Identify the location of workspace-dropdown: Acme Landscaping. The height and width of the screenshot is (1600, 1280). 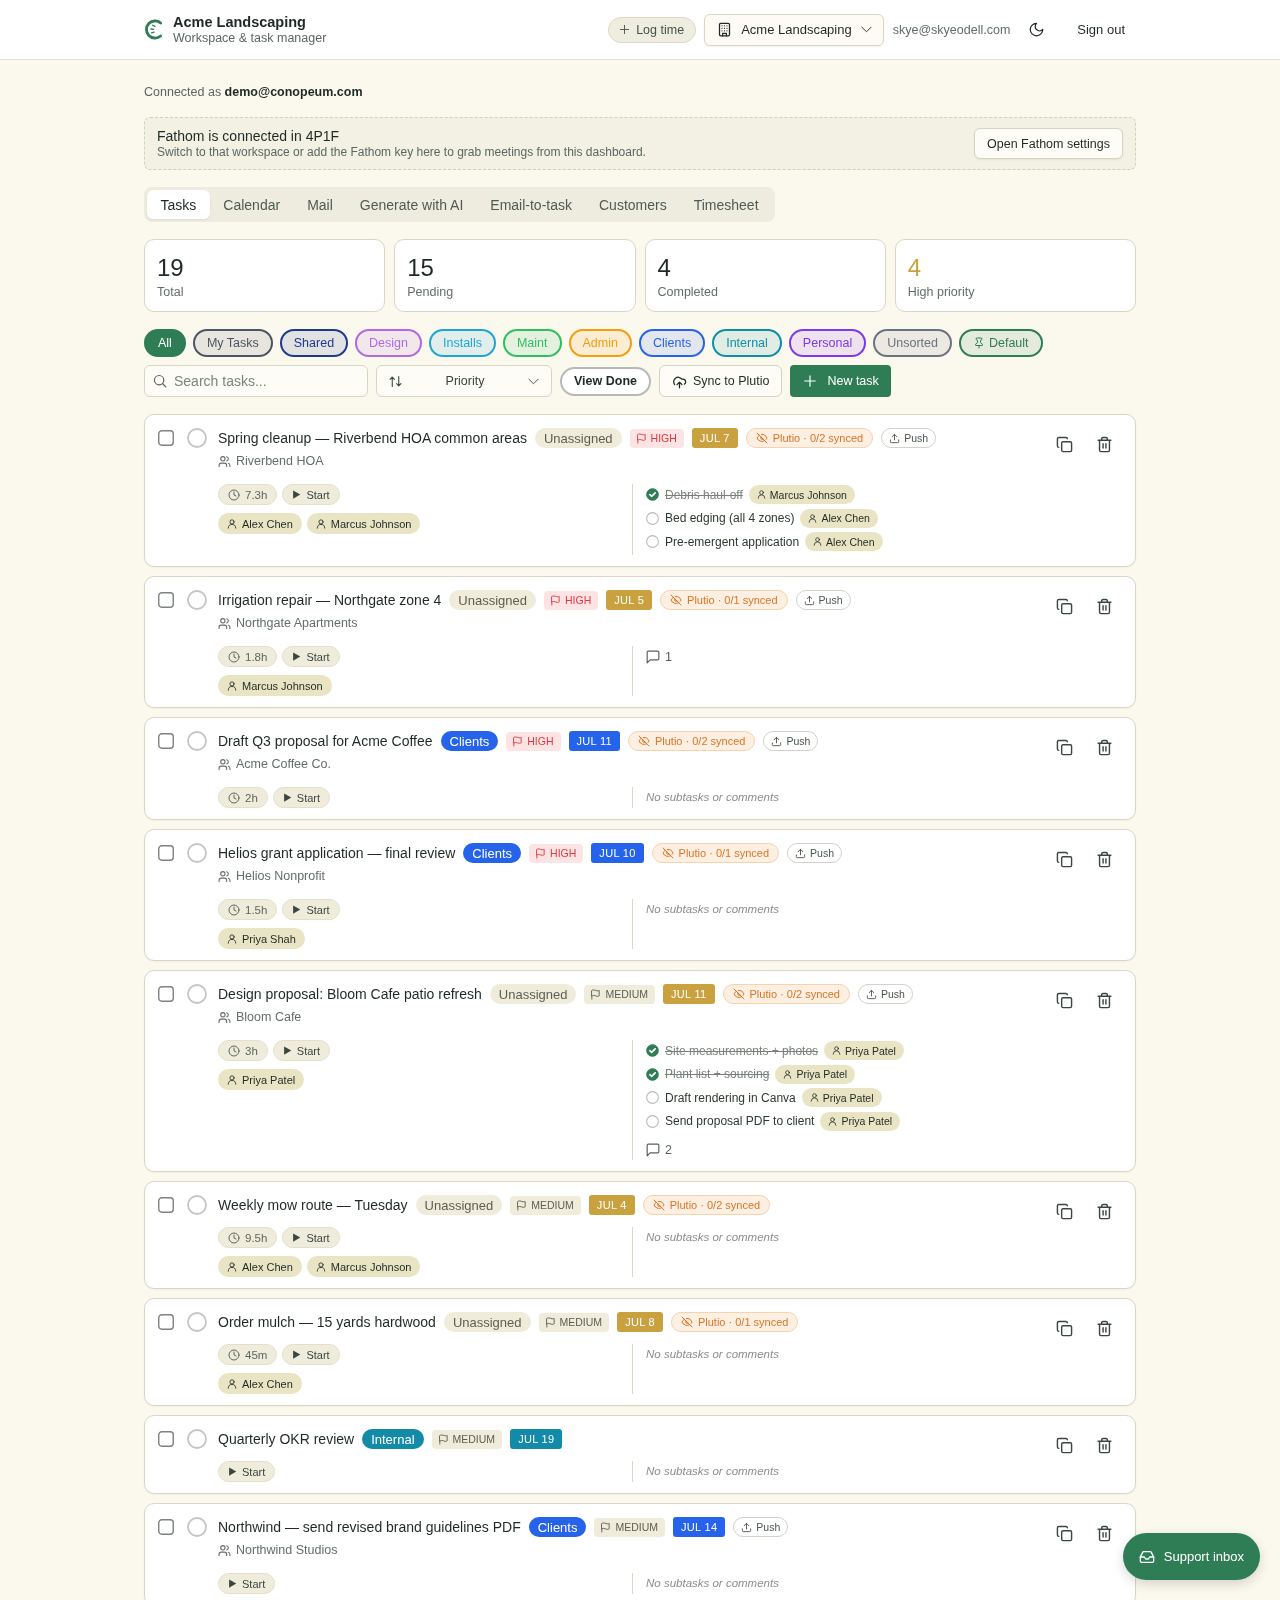
(794, 29).